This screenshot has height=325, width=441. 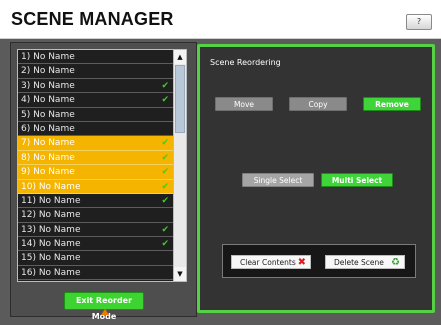 What do you see at coordinates (96, 201) in the screenshot?
I see `scene-list-item: 11) No Name ✔` at bounding box center [96, 201].